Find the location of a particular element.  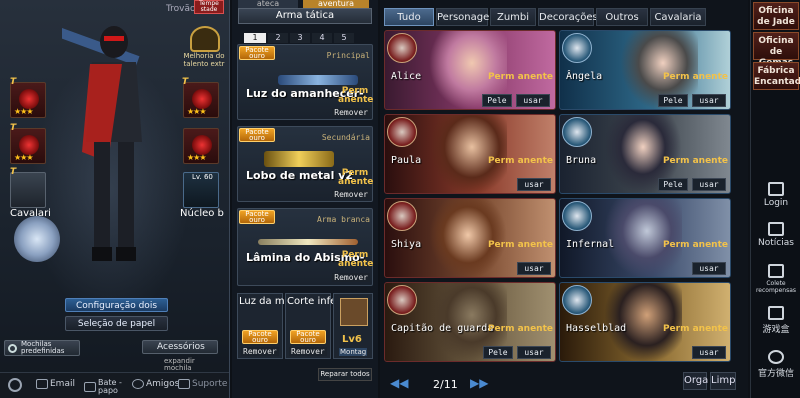

tab-personagem: Personage is located at coordinates (462, 17).